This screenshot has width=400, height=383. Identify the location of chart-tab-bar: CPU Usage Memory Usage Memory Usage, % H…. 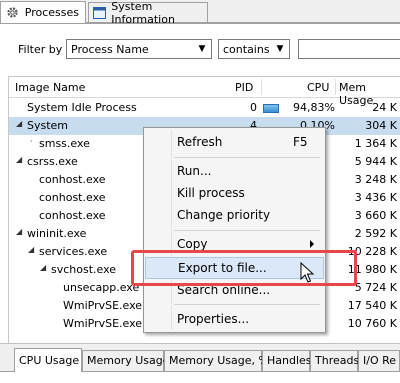
(200, 363).